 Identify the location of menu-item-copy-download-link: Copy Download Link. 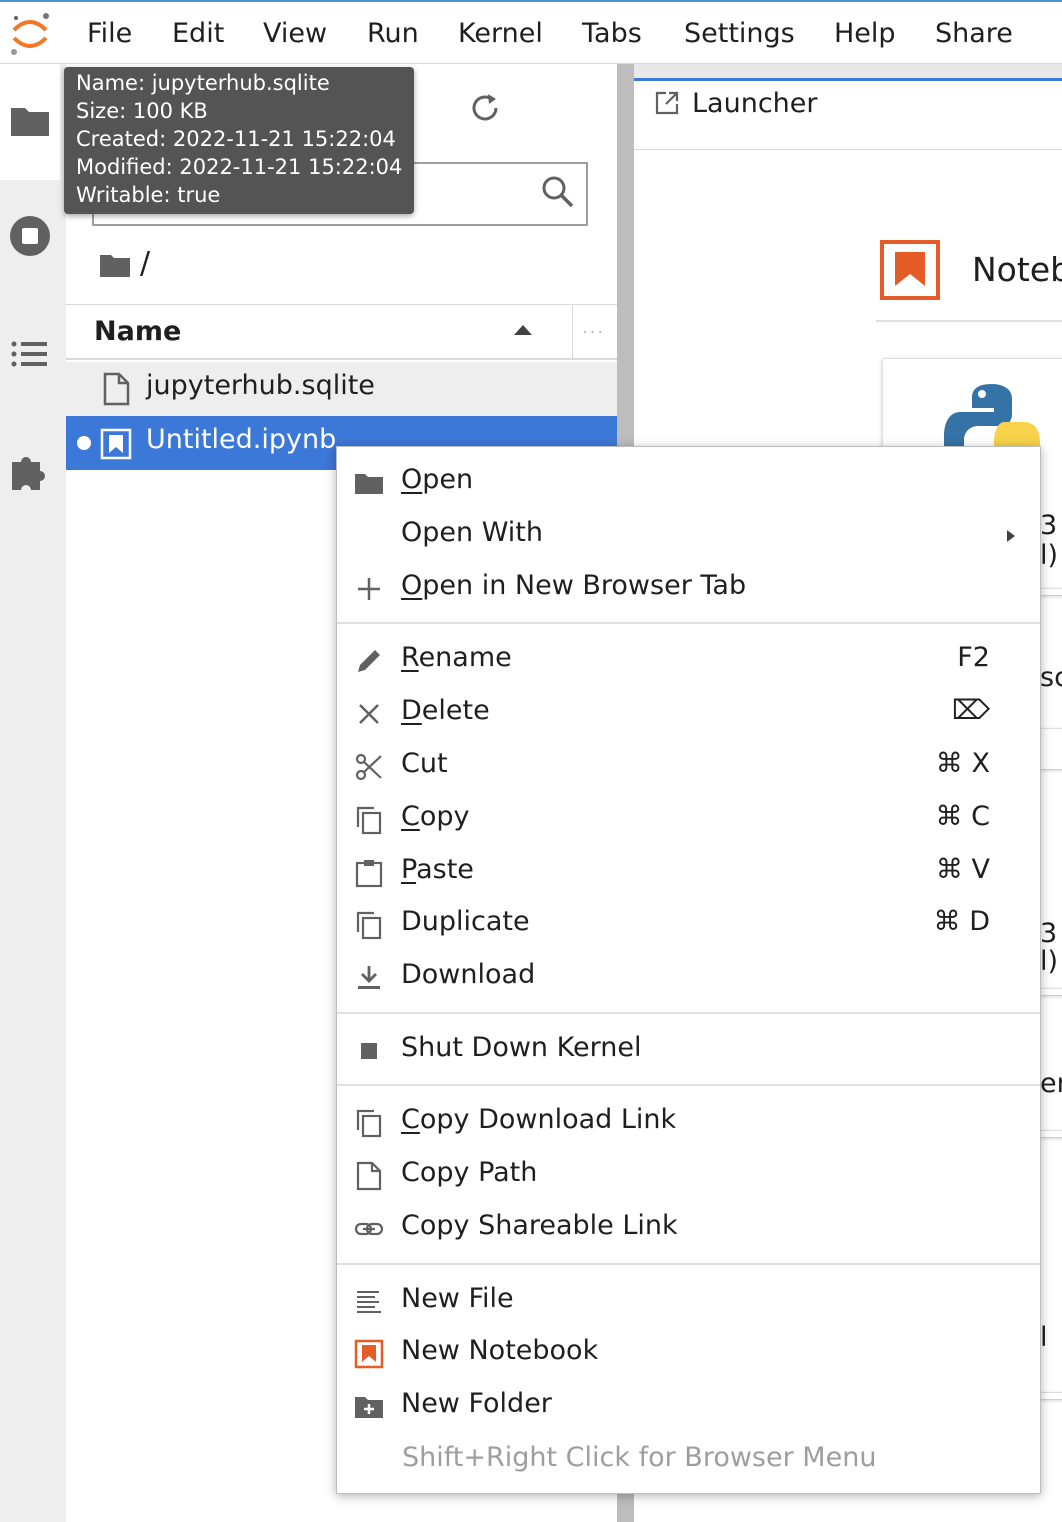
(688, 1122).